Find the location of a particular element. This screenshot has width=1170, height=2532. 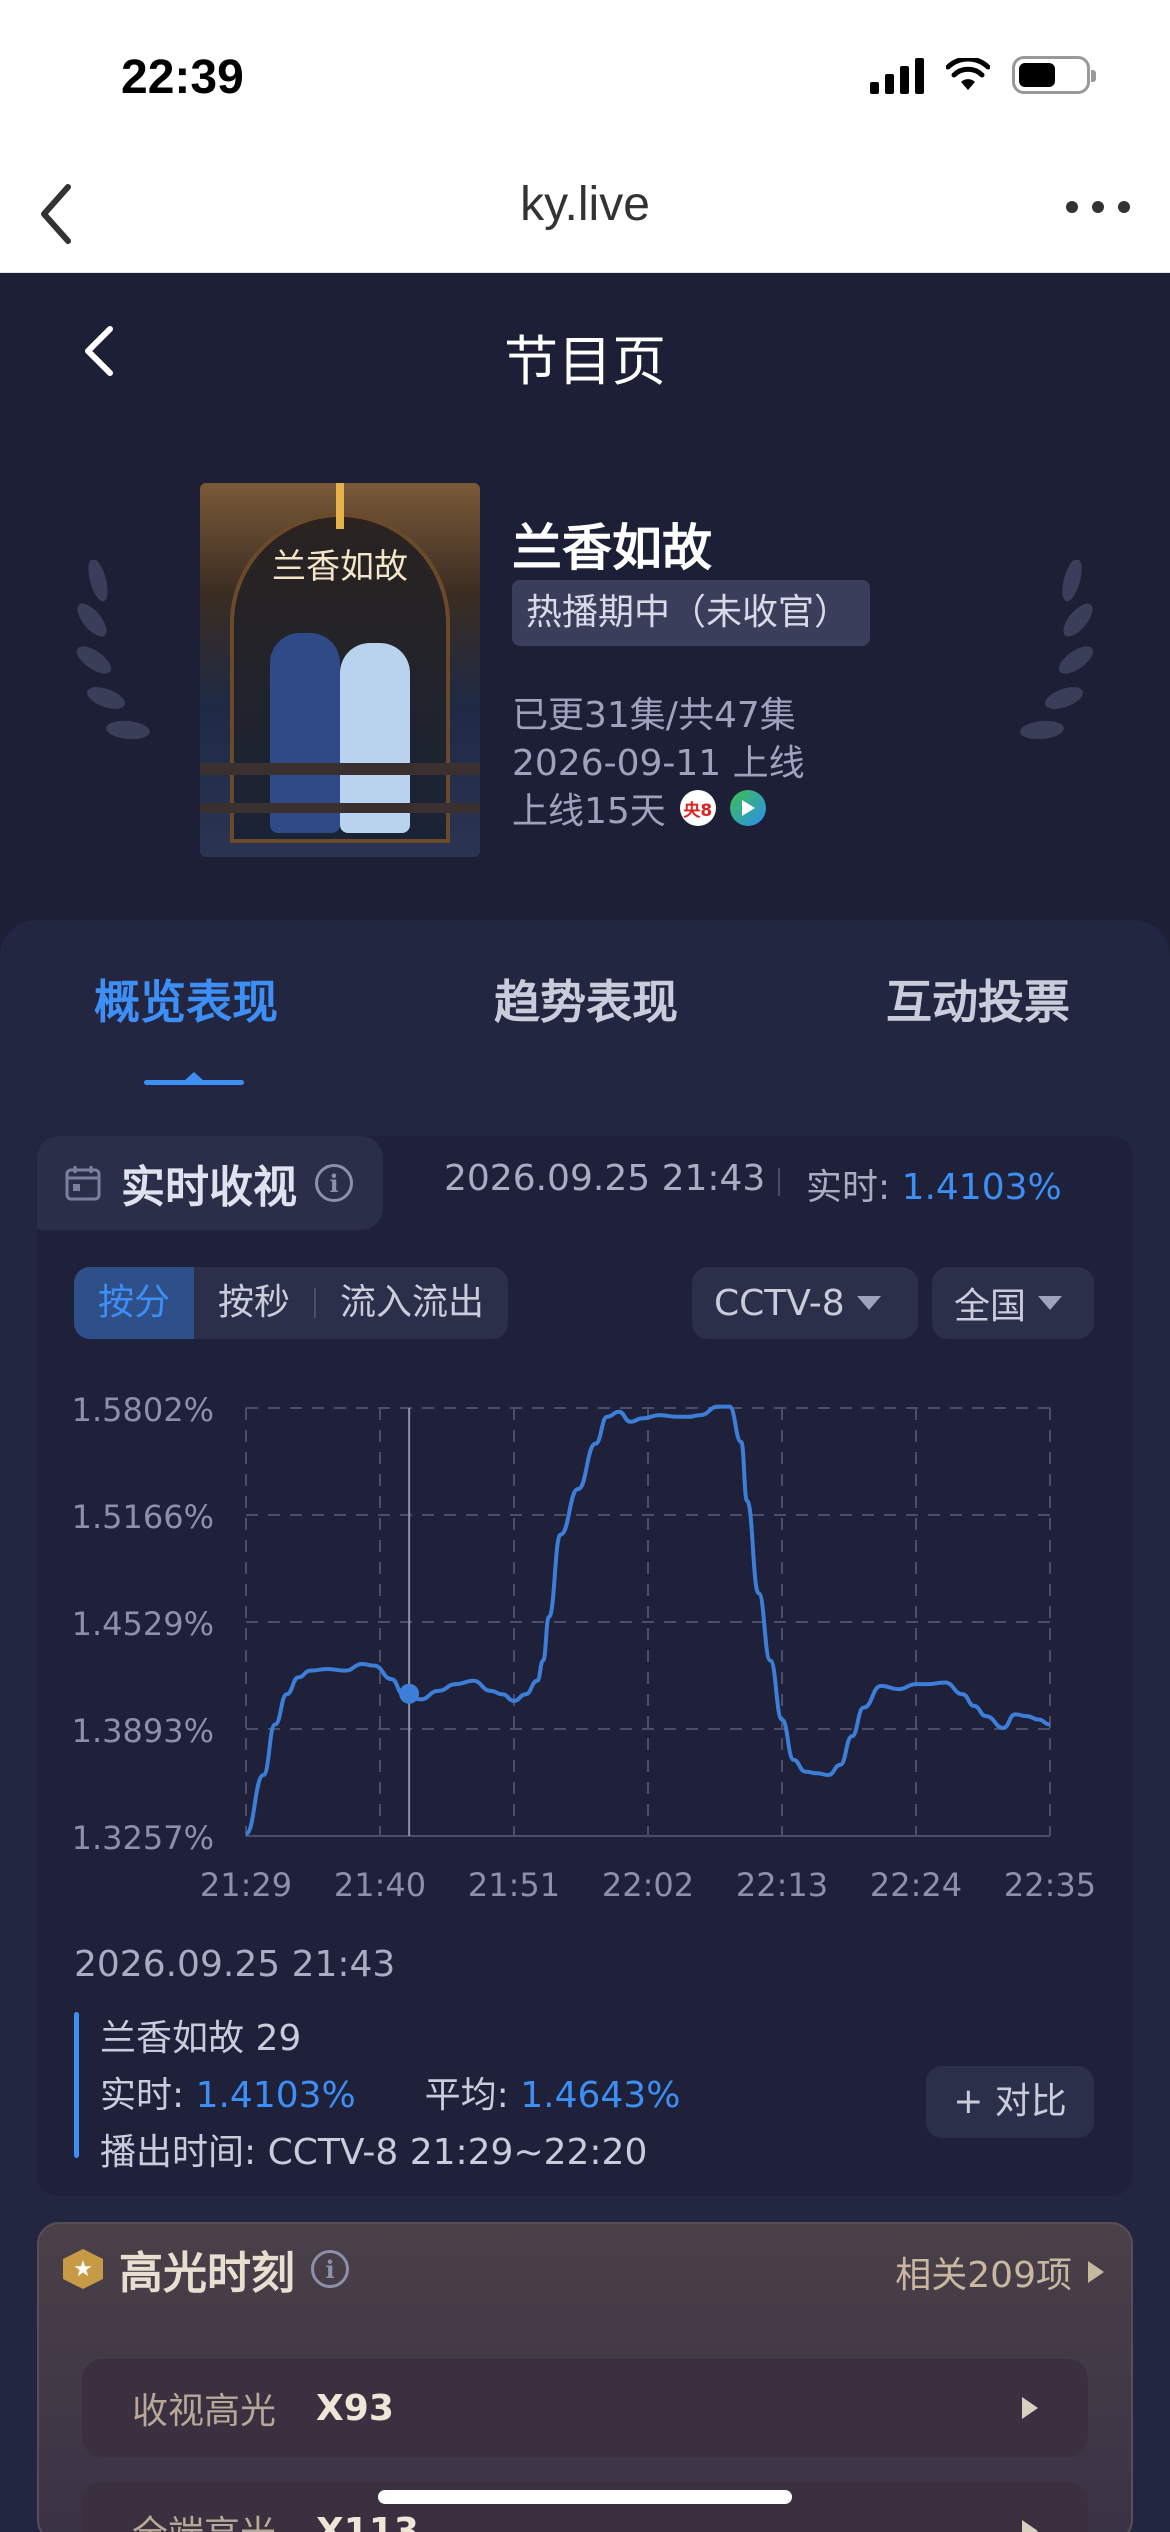

play-platform-icon is located at coordinates (747, 808).